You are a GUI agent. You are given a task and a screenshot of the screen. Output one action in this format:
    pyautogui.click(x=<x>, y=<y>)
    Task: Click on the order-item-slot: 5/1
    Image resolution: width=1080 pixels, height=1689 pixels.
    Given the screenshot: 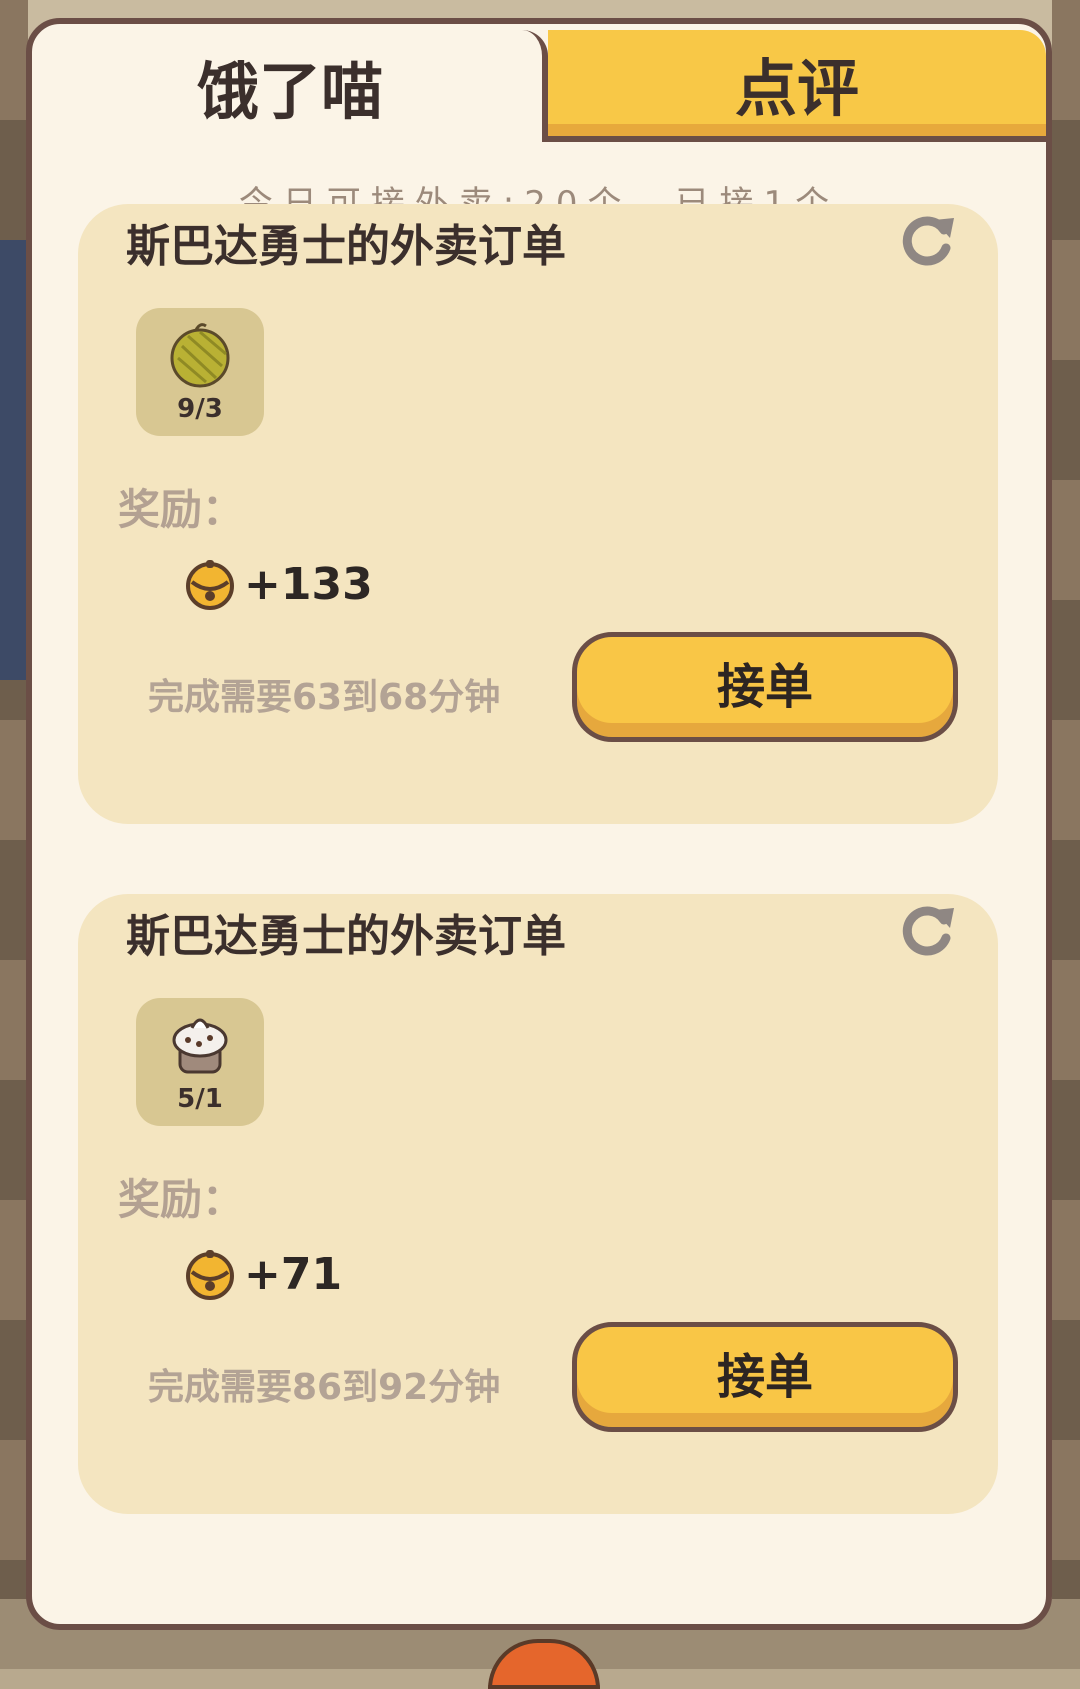 What is the action you would take?
    pyautogui.click(x=200, y=1062)
    